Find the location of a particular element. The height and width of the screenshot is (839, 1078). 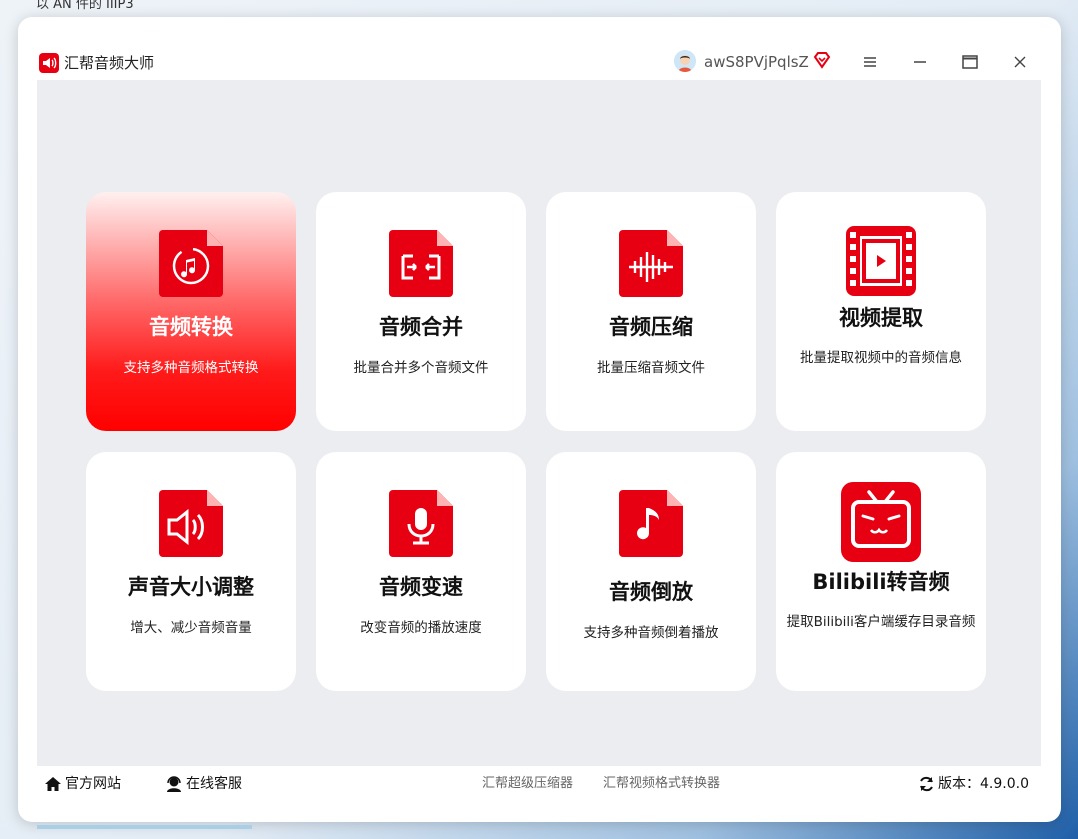

card-audio-compress: 音频压缩 批量压缩音频文件 is located at coordinates (651, 311).